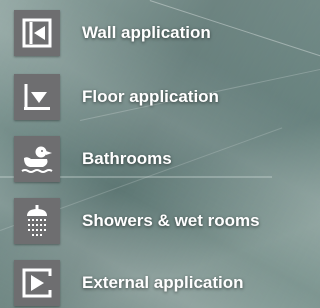 The image size is (320, 308). What do you see at coordinates (37, 283) in the screenshot?
I see `external-application-icon` at bounding box center [37, 283].